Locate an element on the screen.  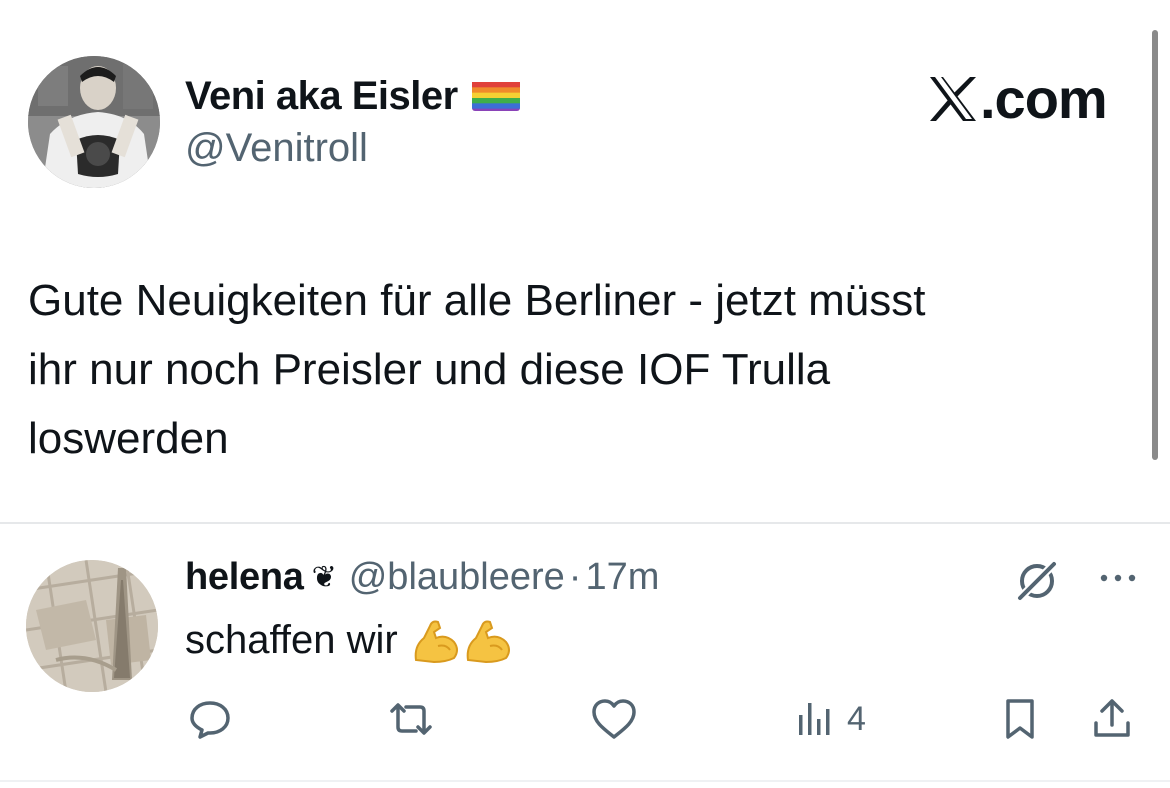
reply-display-name: helena is located at coordinates (244, 577).